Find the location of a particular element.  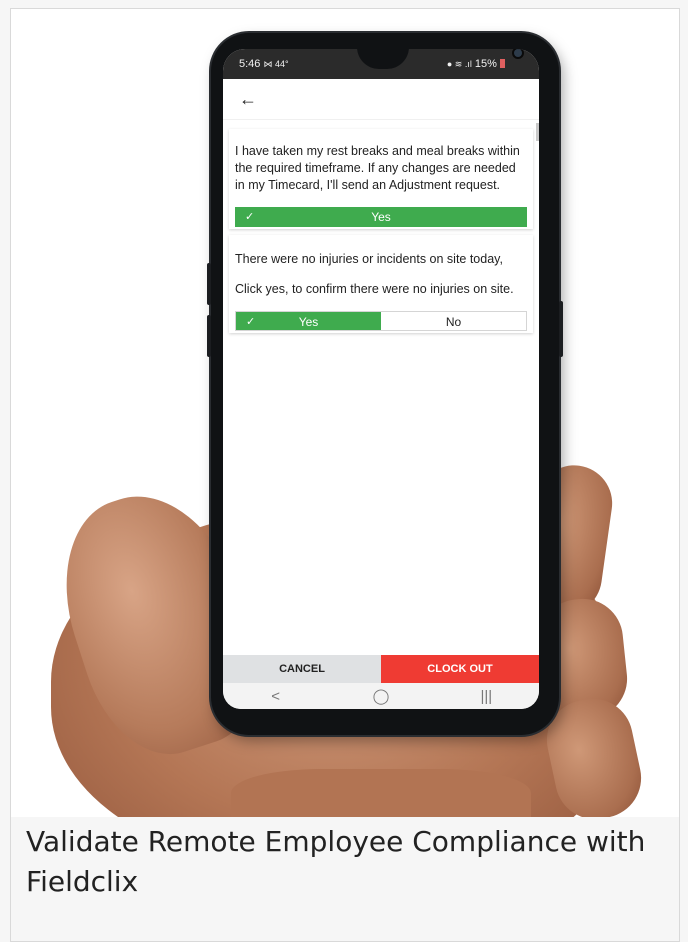

battery-level: 15% is located at coordinates (485, 64).